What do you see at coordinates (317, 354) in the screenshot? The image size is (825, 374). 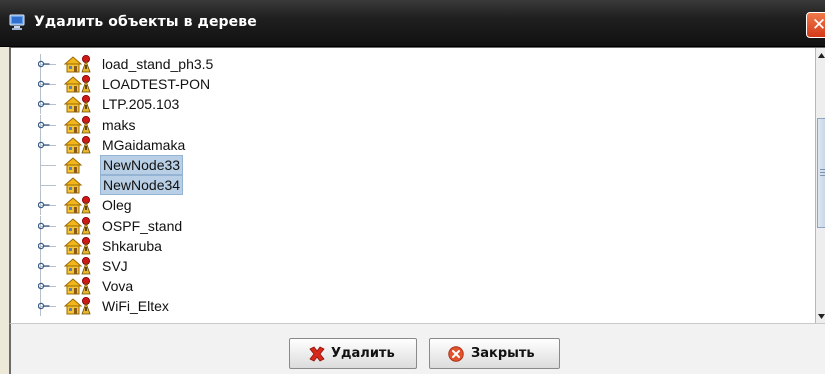 I see `delete-cross-icon` at bounding box center [317, 354].